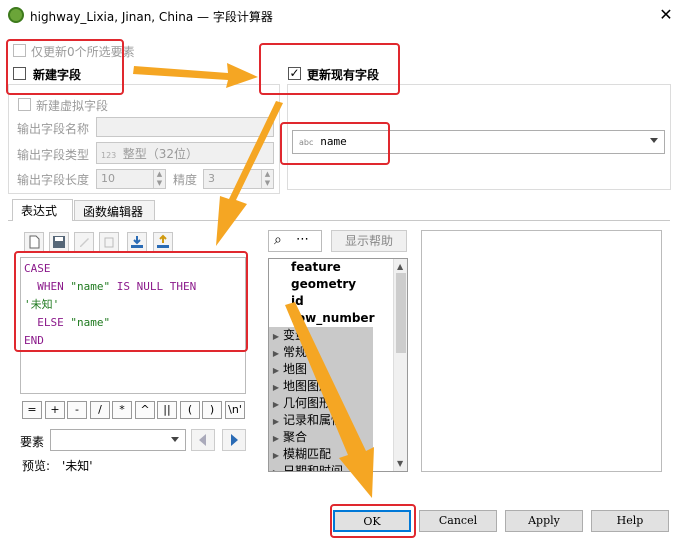  Describe the element at coordinates (72, 106) in the screenshot. I see `virtual-field-label: 新建虚拟字段` at that location.